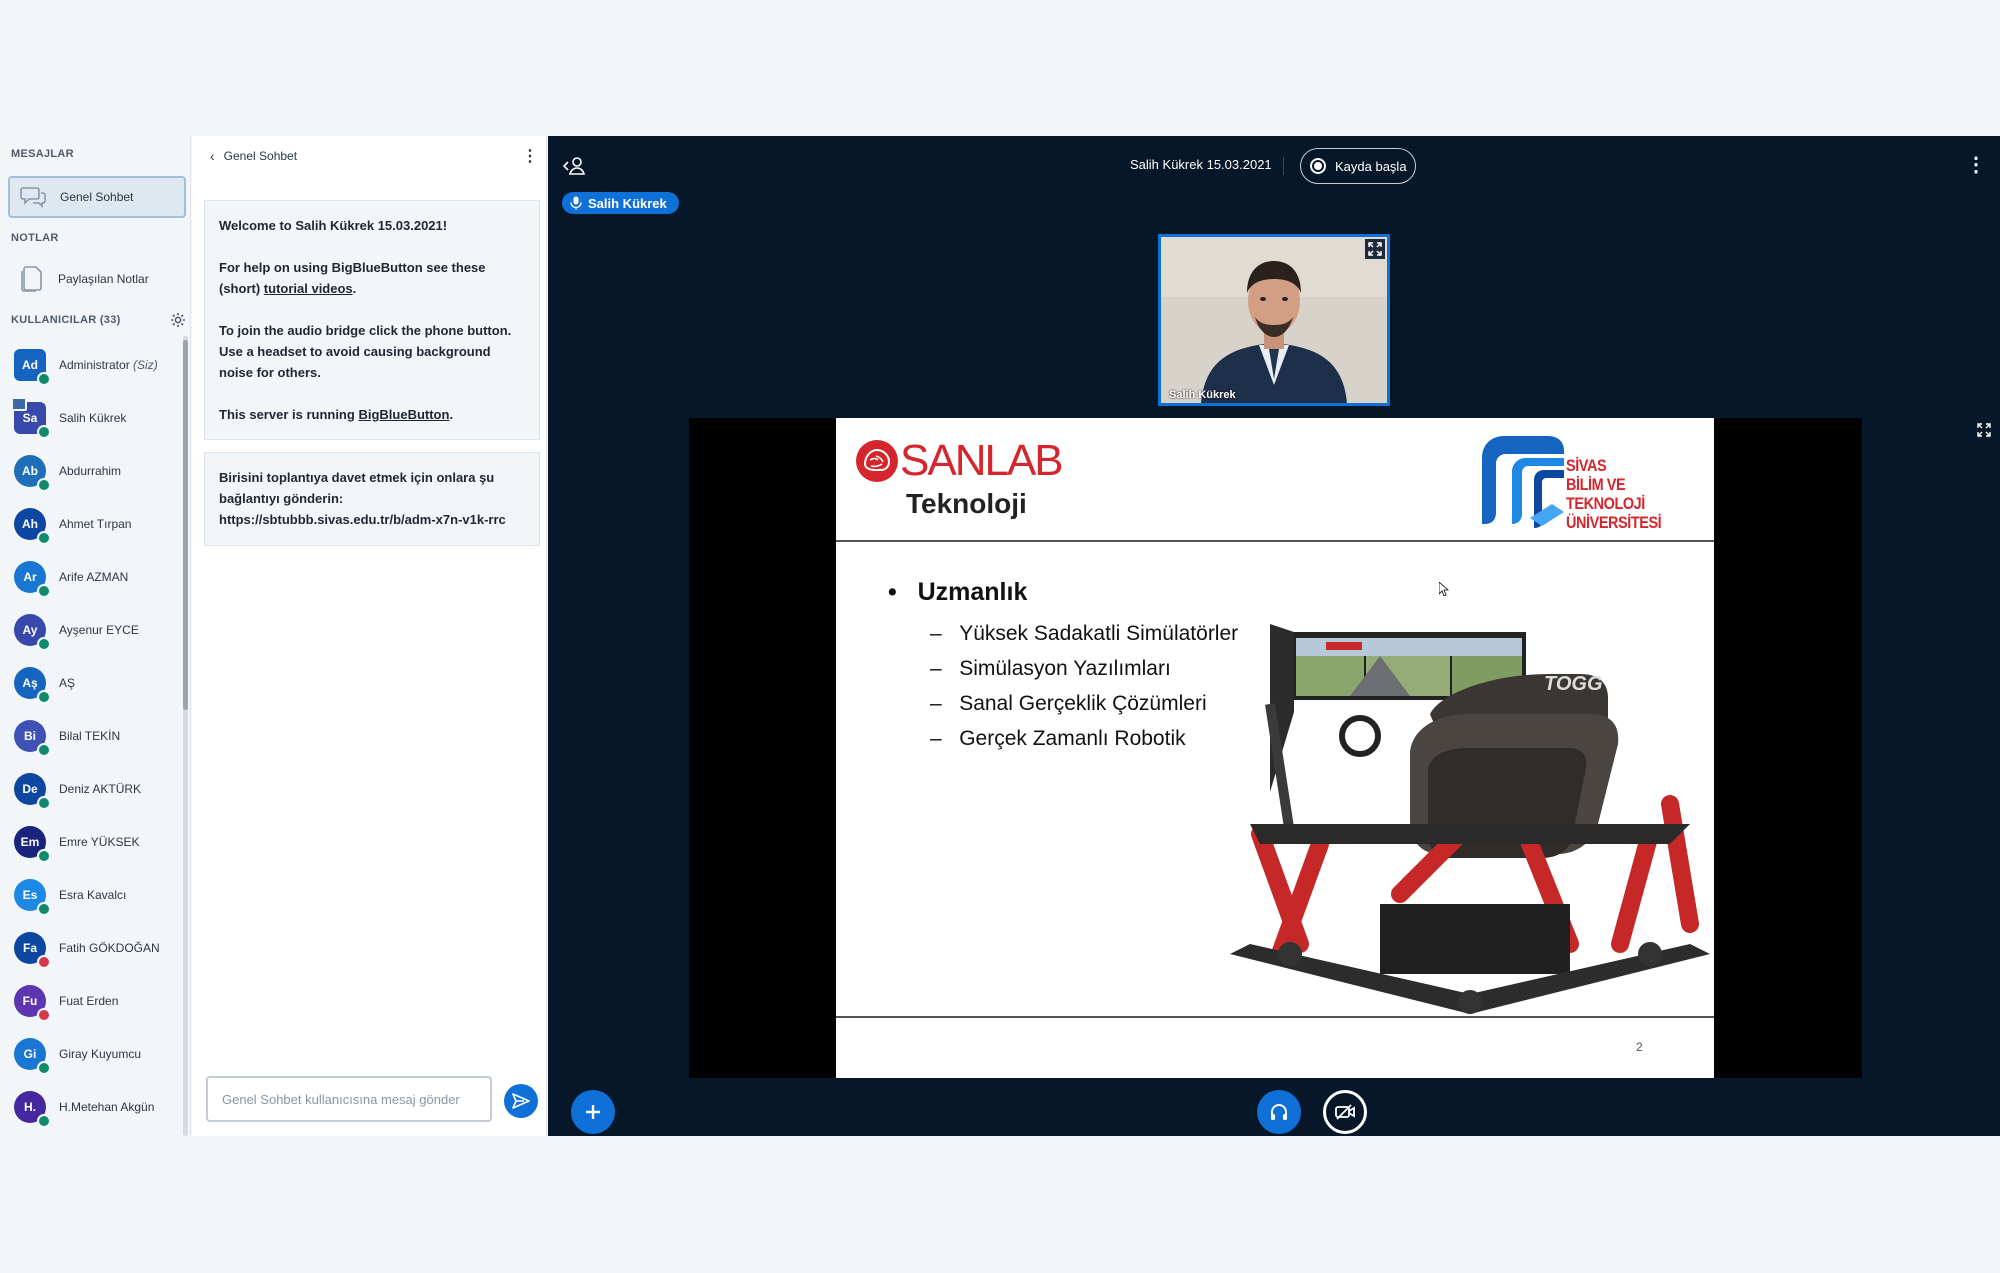  Describe the element at coordinates (32, 1056) in the screenshot. I see `avatar: Gi` at that location.